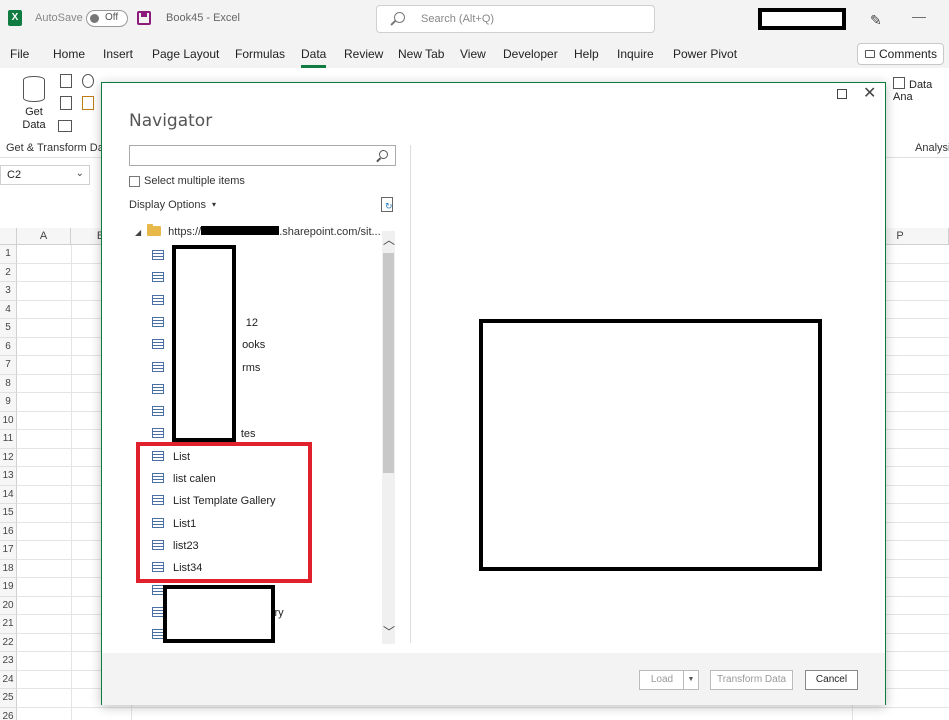  What do you see at coordinates (388, 363) in the screenshot?
I see `scroll-thumb` at bounding box center [388, 363].